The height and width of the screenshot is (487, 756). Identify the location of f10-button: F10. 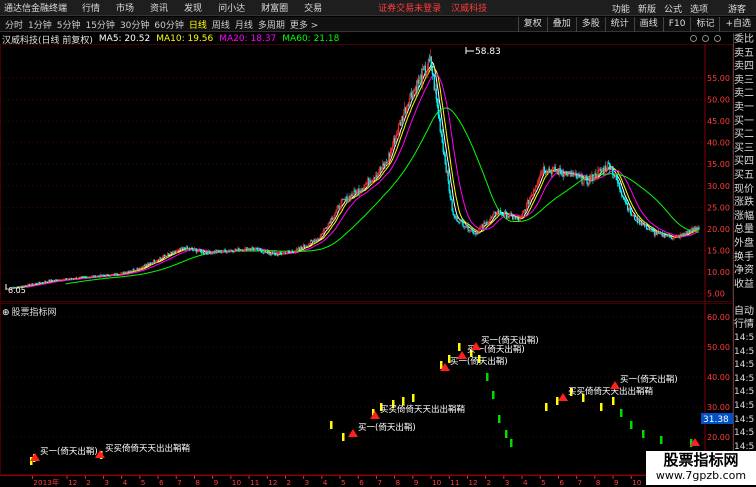
(676, 24).